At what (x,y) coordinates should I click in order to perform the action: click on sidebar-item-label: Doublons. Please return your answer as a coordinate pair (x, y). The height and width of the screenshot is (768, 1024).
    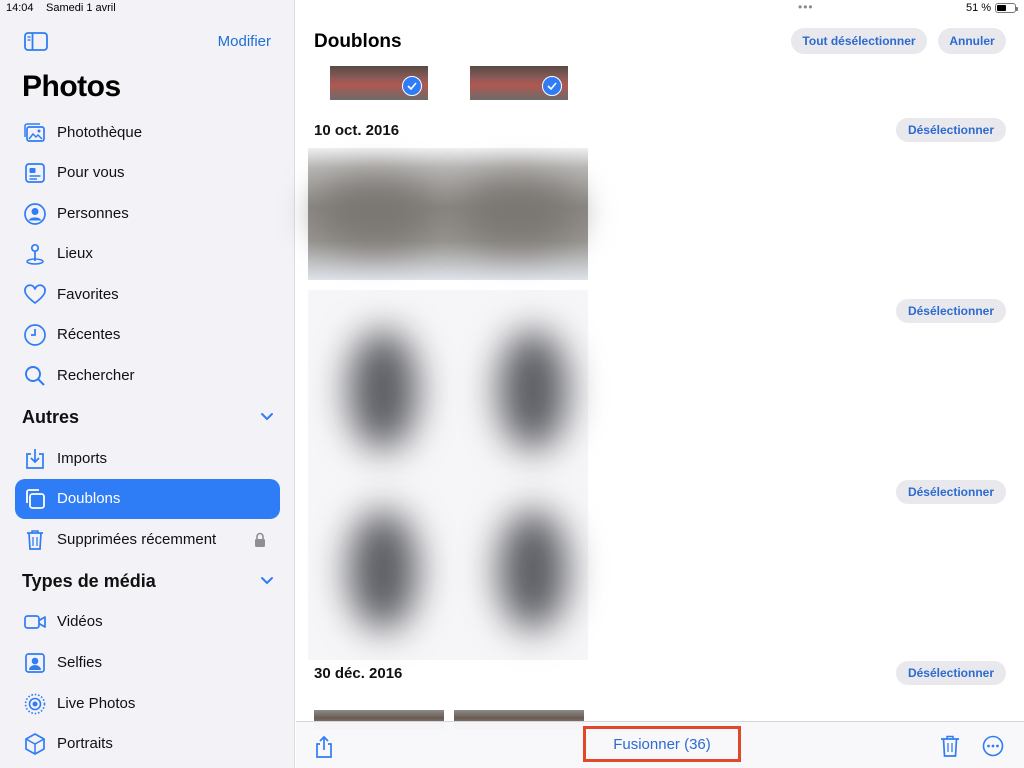
    Looking at the image, I should click on (89, 498).